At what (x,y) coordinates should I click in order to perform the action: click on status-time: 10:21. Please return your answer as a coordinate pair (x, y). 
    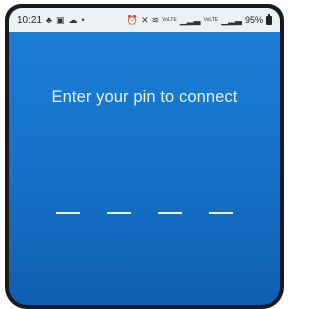
    Looking at the image, I should click on (30, 20).